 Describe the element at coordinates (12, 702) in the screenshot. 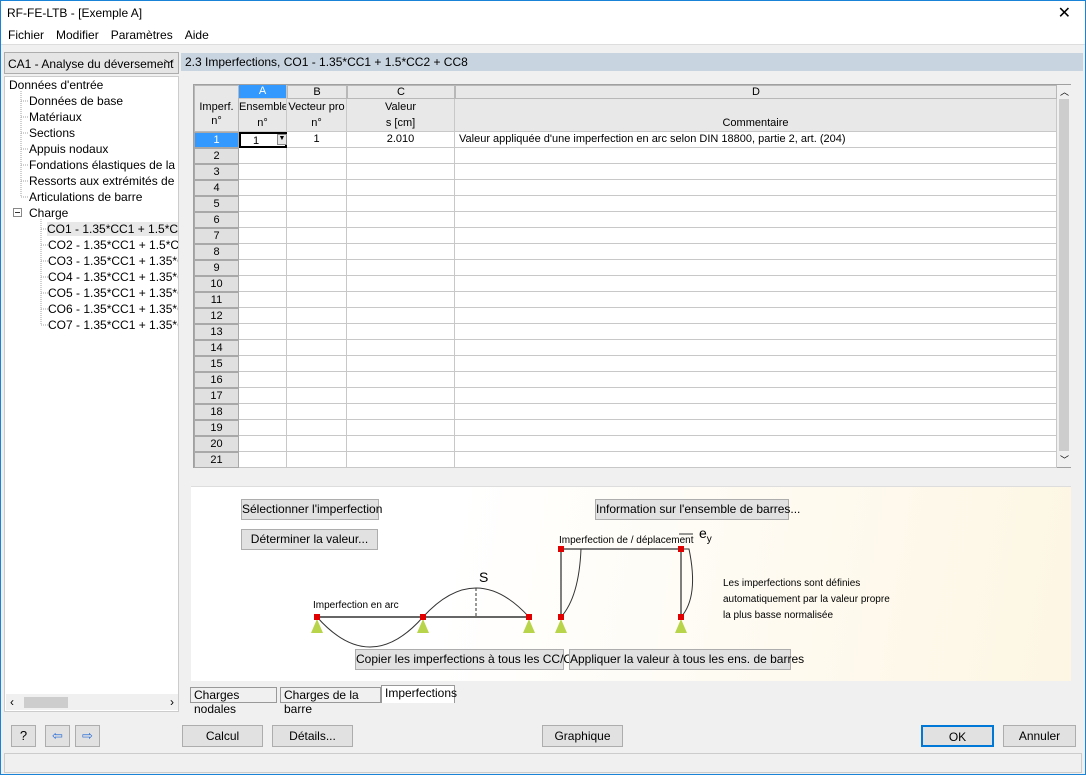

I see `chevron-left-icon: ‹` at that location.